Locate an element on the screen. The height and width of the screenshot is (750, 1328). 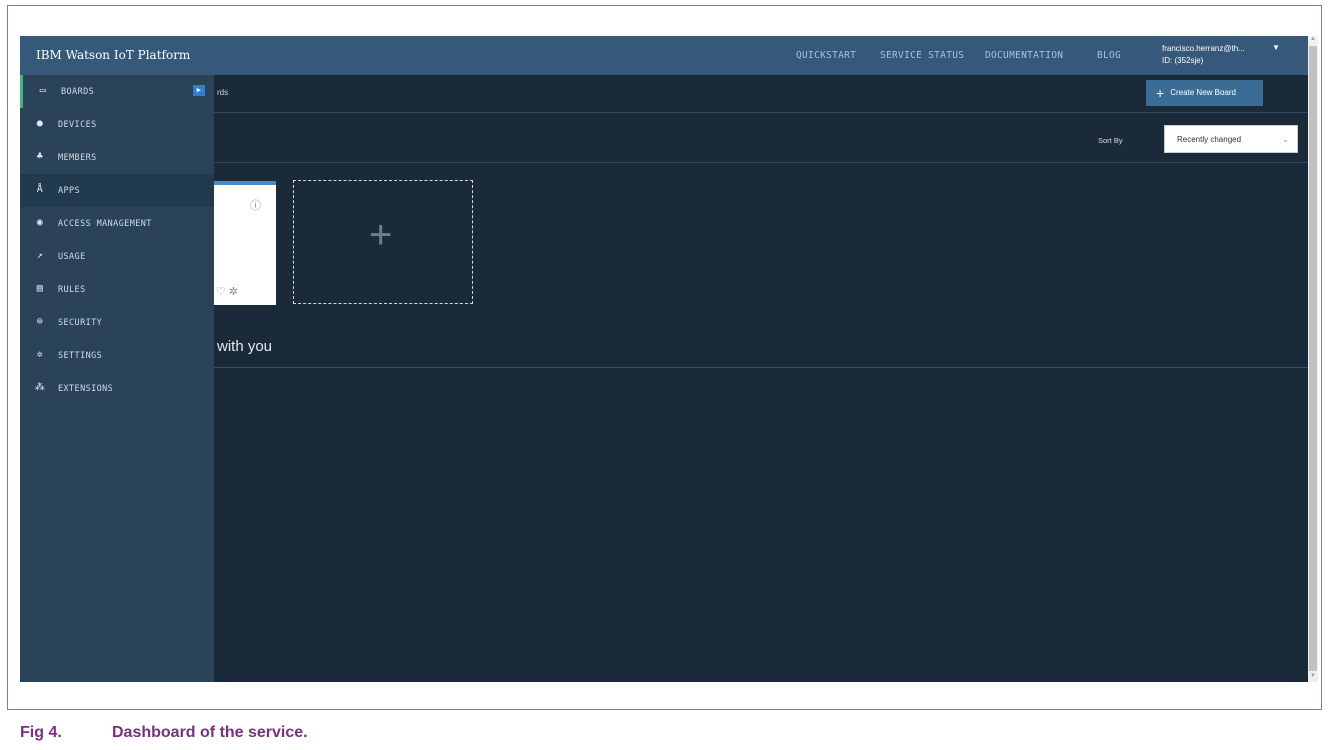
card-actions: ♡✲ is located at coordinates (228, 291).